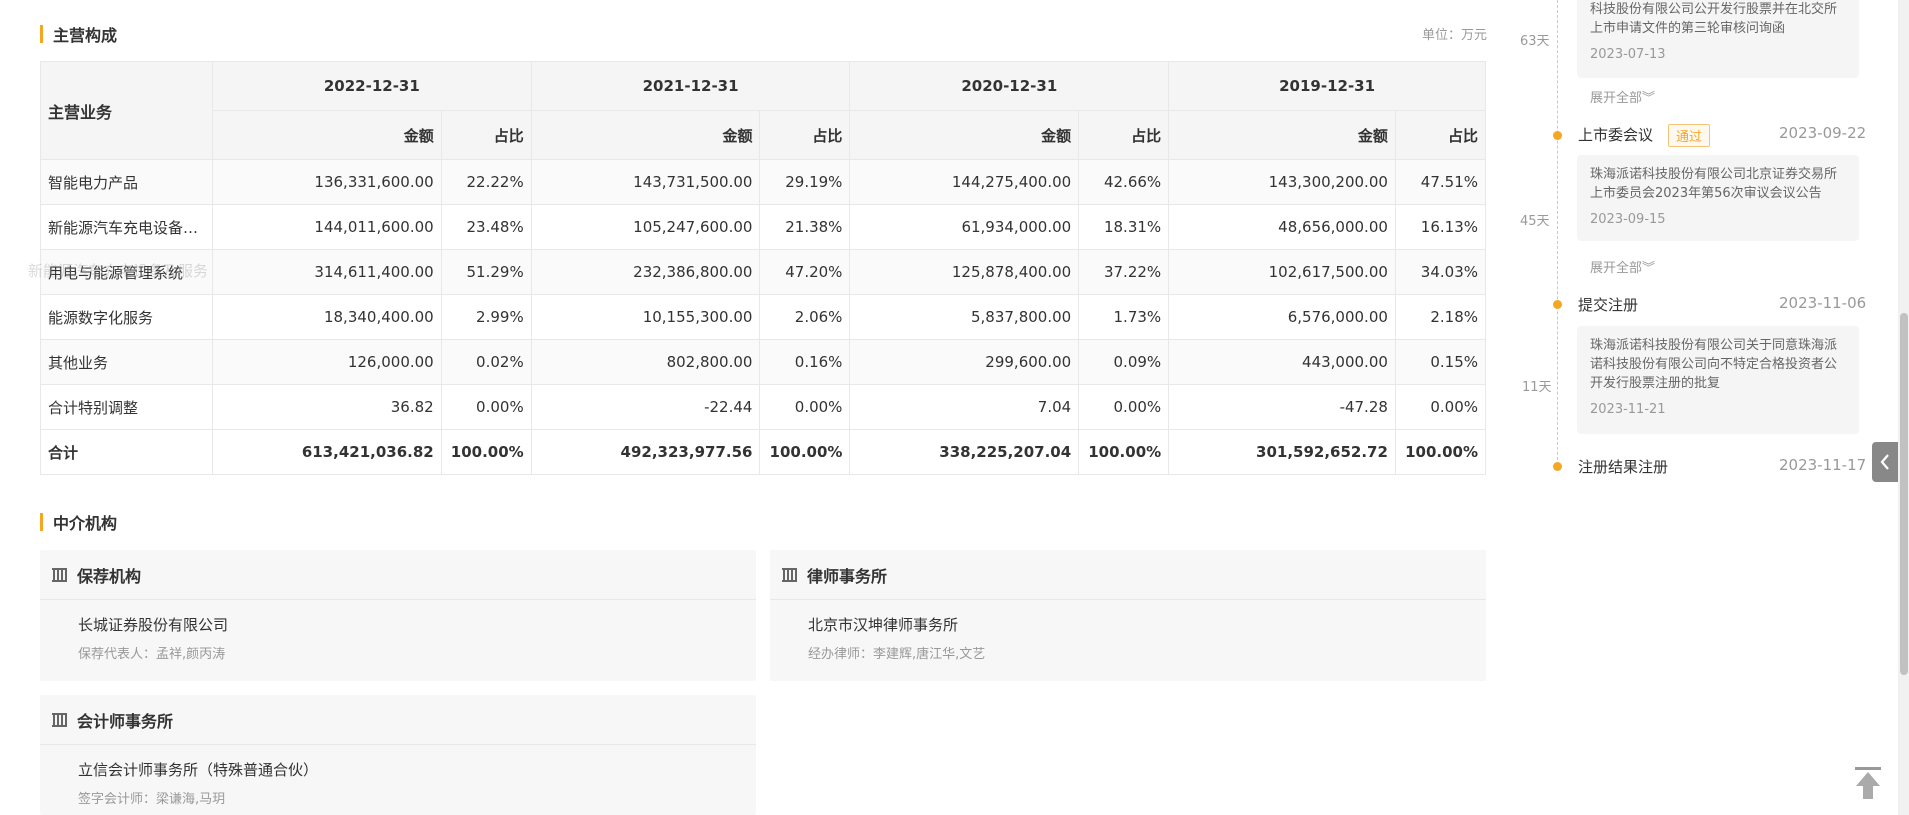 The width and height of the screenshot is (1909, 815). I want to click on cell-amount: 36.82, so click(326, 407).